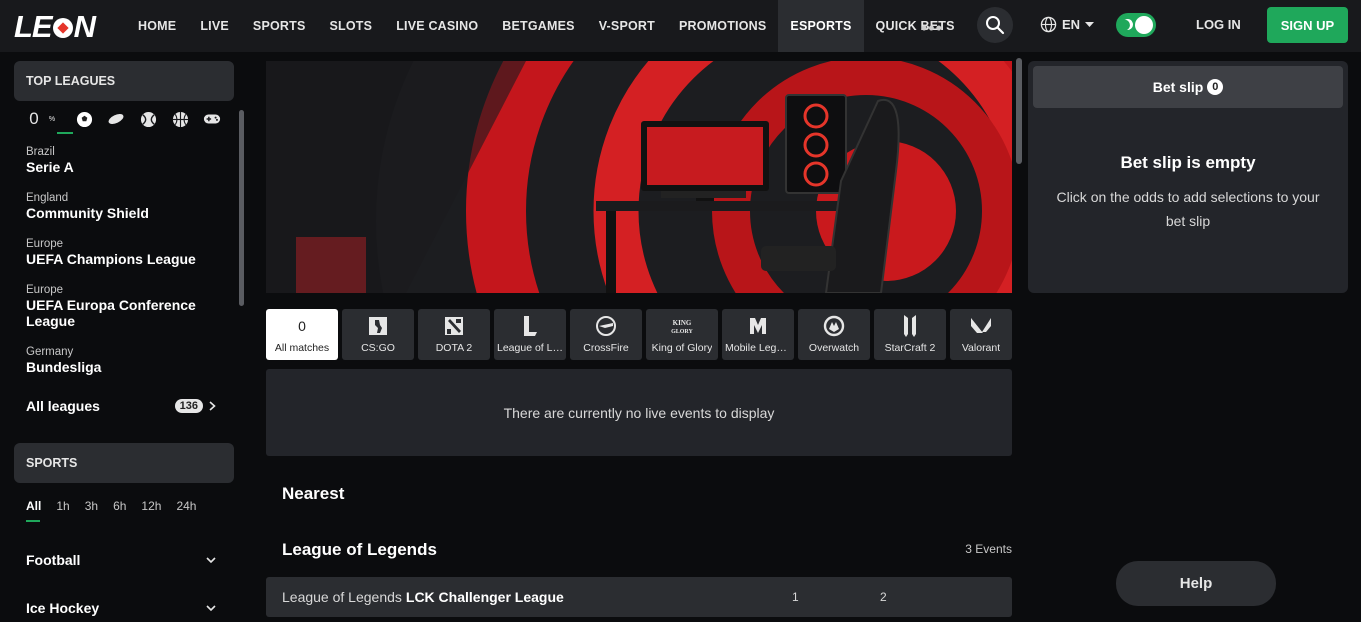 This screenshot has height=622, width=1361. I want to click on logo-ball-icon, so click(62, 28).